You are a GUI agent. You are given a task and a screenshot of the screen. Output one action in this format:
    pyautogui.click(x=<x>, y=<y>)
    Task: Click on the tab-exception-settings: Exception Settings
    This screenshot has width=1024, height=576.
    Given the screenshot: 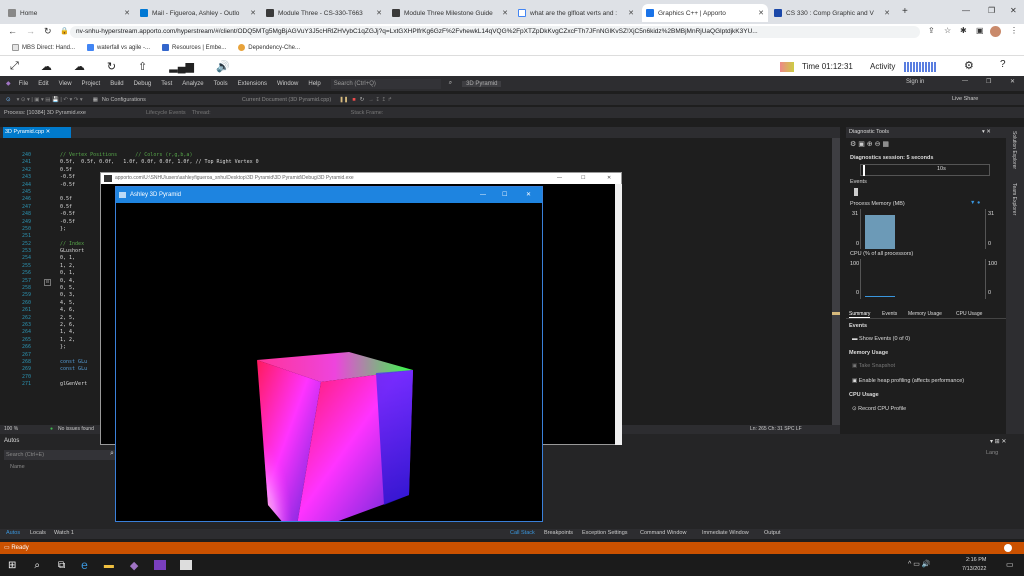 What is the action you would take?
    pyautogui.click(x=605, y=533)
    